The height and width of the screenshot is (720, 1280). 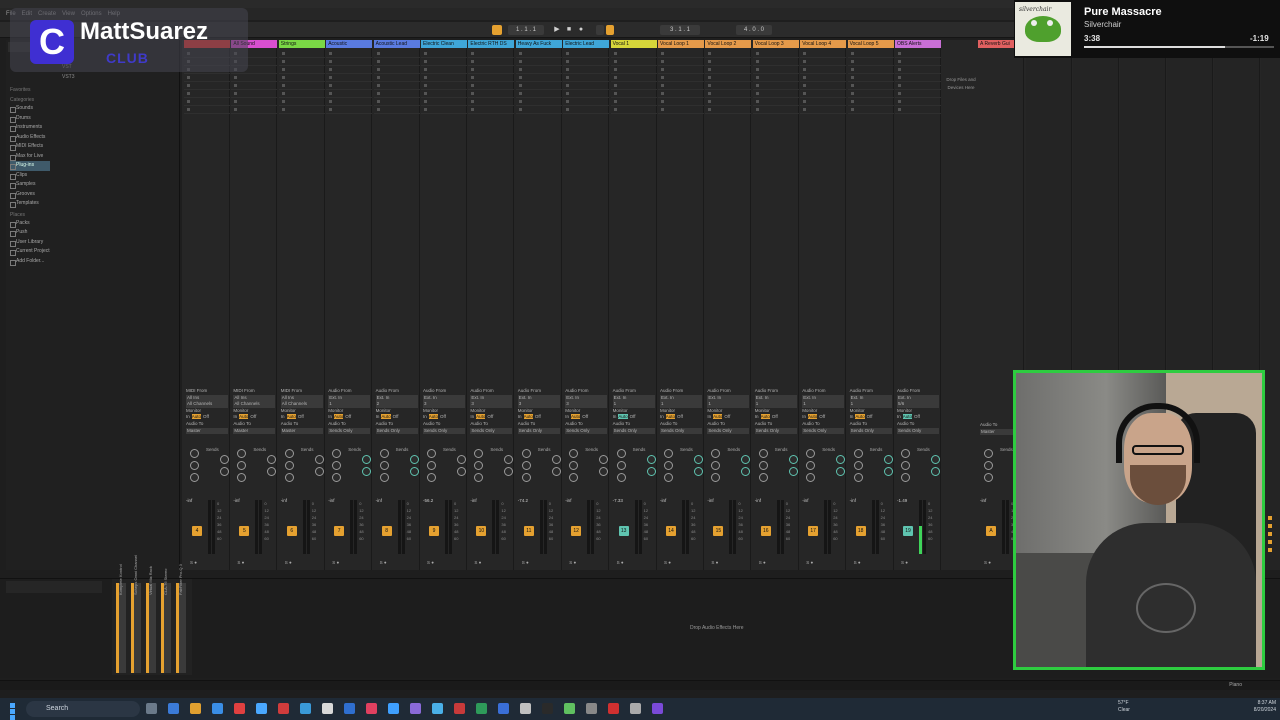 What do you see at coordinates (166, 621) in the screenshot?
I see `device-strip: CLA-76 Stereo` at bounding box center [166, 621].